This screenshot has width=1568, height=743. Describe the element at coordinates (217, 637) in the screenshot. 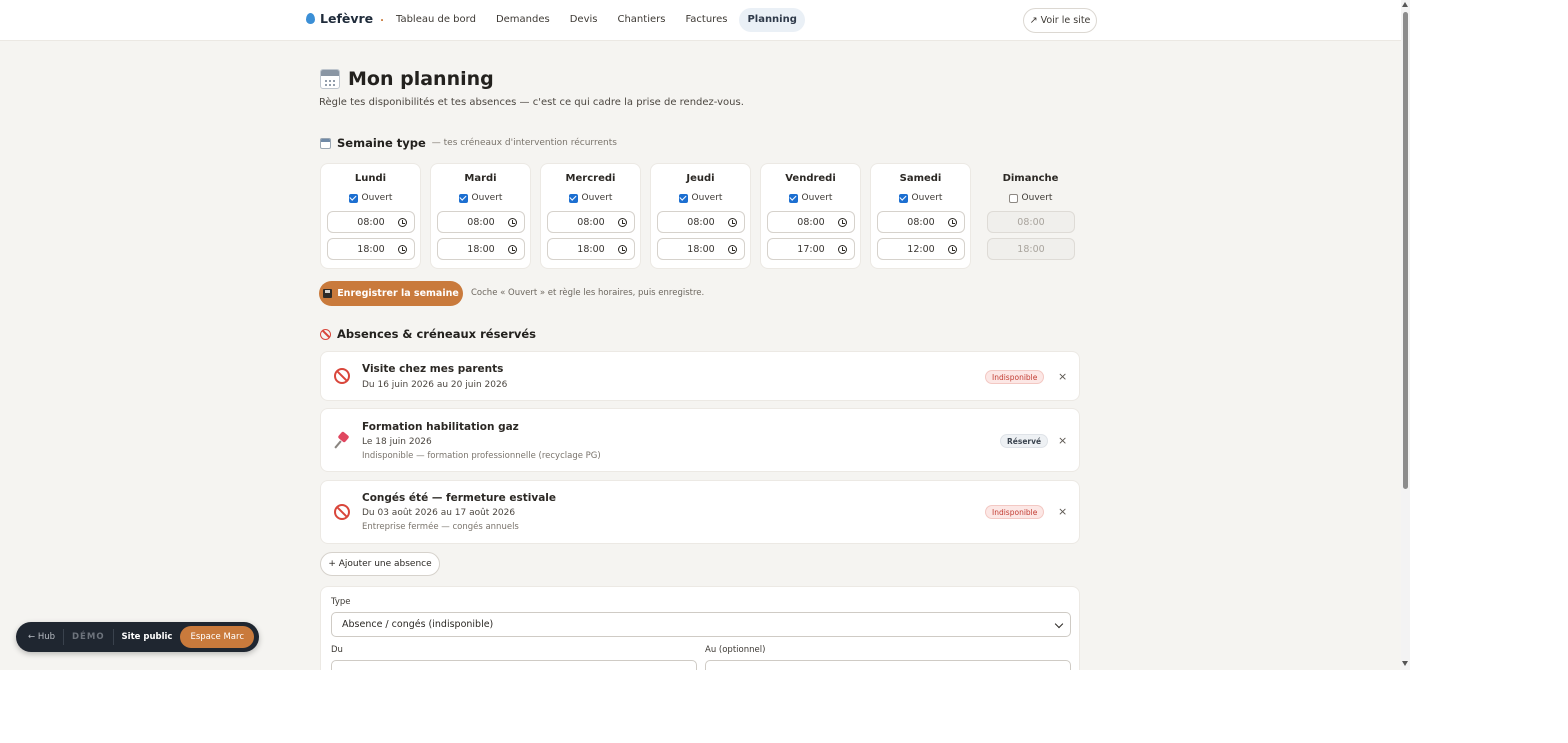

I see `espace-marc-link: Espace Marc` at that location.